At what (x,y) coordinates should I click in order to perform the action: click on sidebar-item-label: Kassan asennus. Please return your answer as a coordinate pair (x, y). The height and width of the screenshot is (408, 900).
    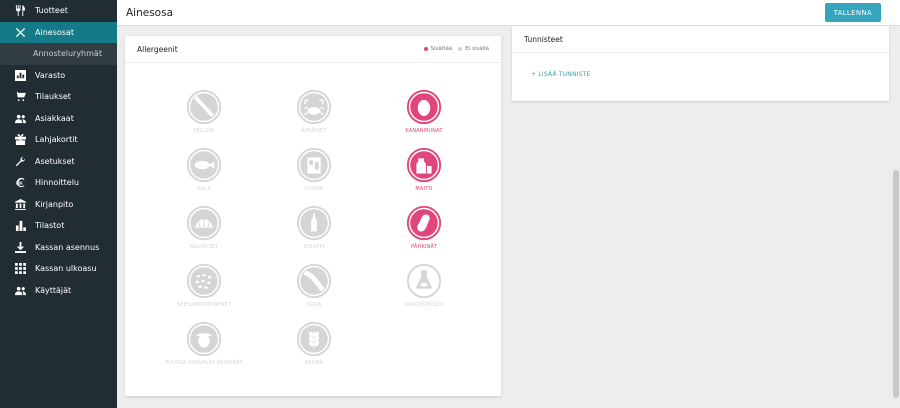
    Looking at the image, I should click on (67, 247).